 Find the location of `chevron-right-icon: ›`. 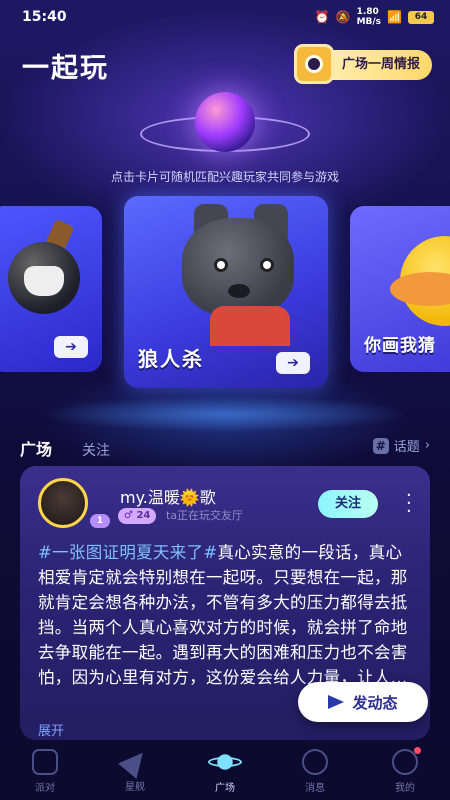

chevron-right-icon: › is located at coordinates (427, 445).